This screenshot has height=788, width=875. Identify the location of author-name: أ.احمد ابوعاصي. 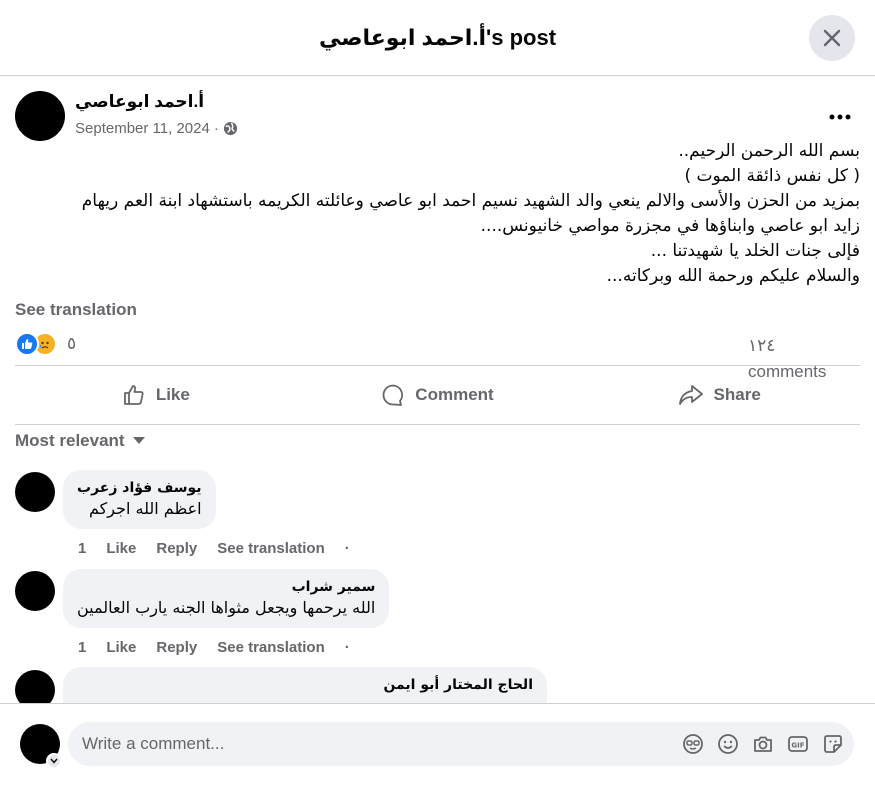
(139, 102).